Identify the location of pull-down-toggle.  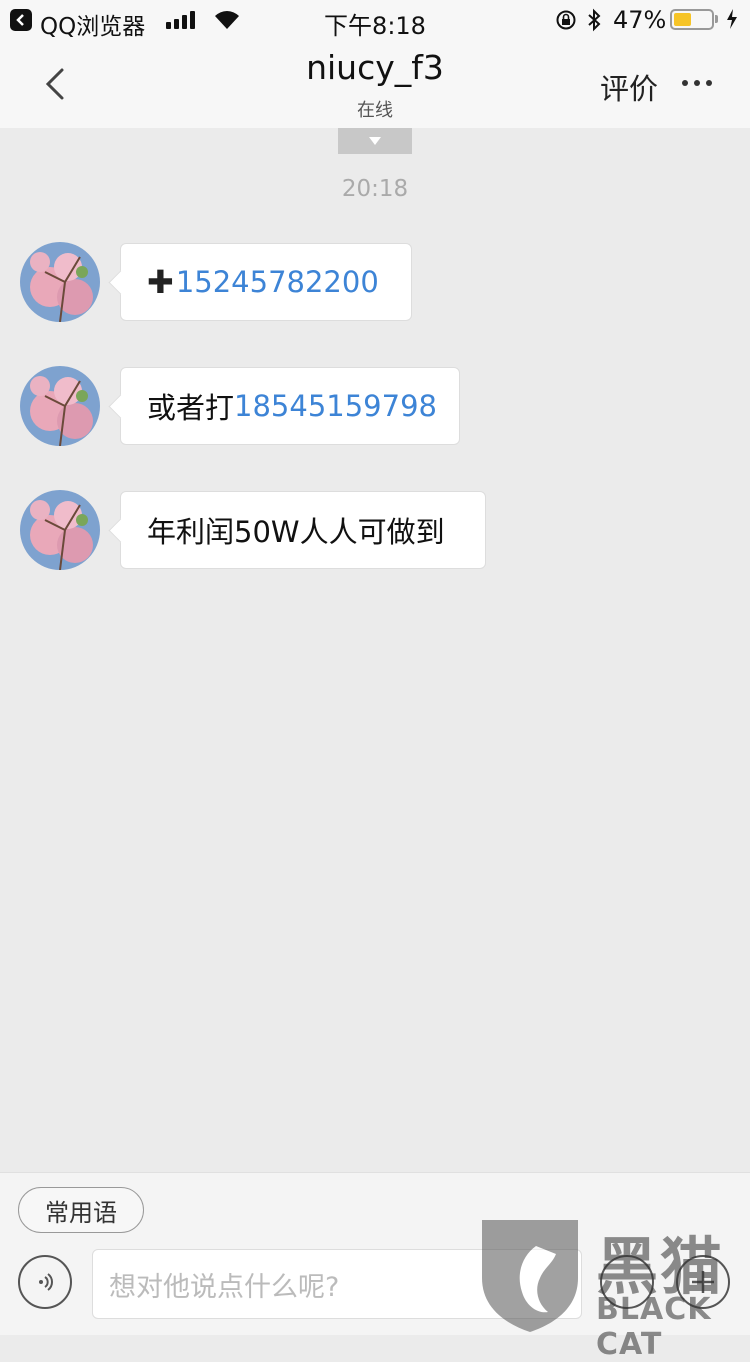
(375, 141).